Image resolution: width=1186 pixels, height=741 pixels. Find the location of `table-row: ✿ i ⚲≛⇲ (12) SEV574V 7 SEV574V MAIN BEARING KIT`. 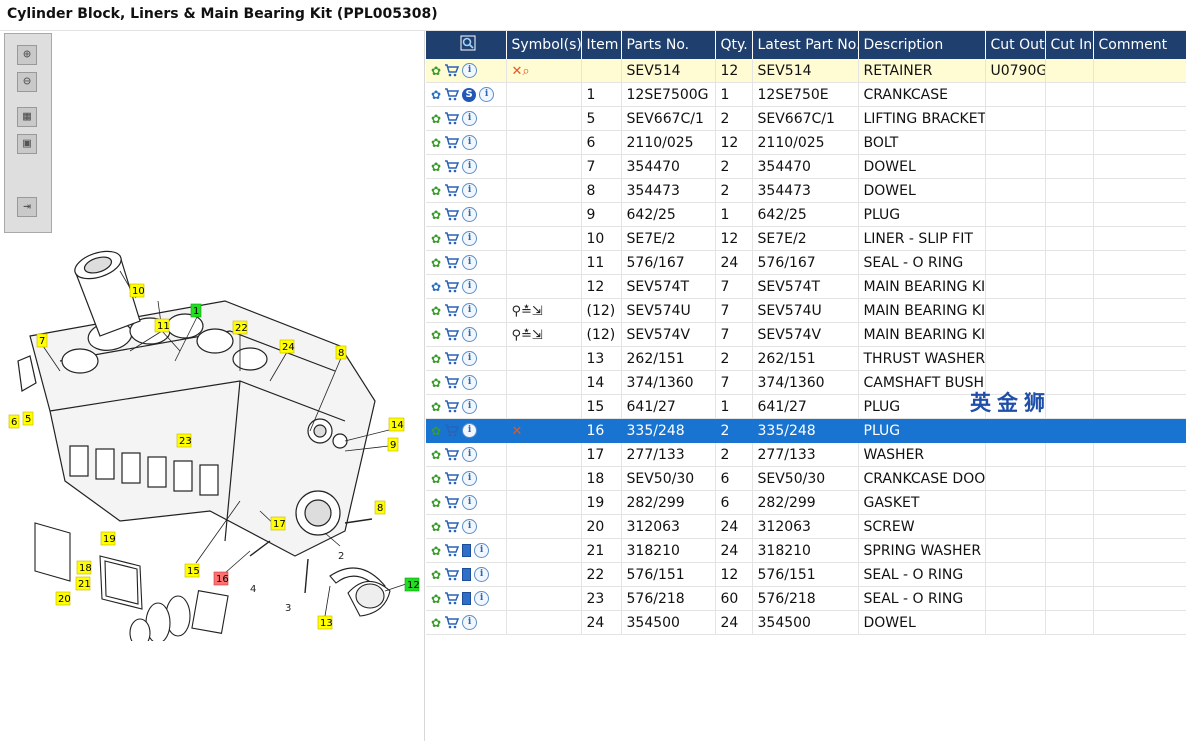

table-row: ✿ i ⚲≛⇲ (12) SEV574V 7 SEV574V MAIN BEARING KIT is located at coordinates (806, 334).